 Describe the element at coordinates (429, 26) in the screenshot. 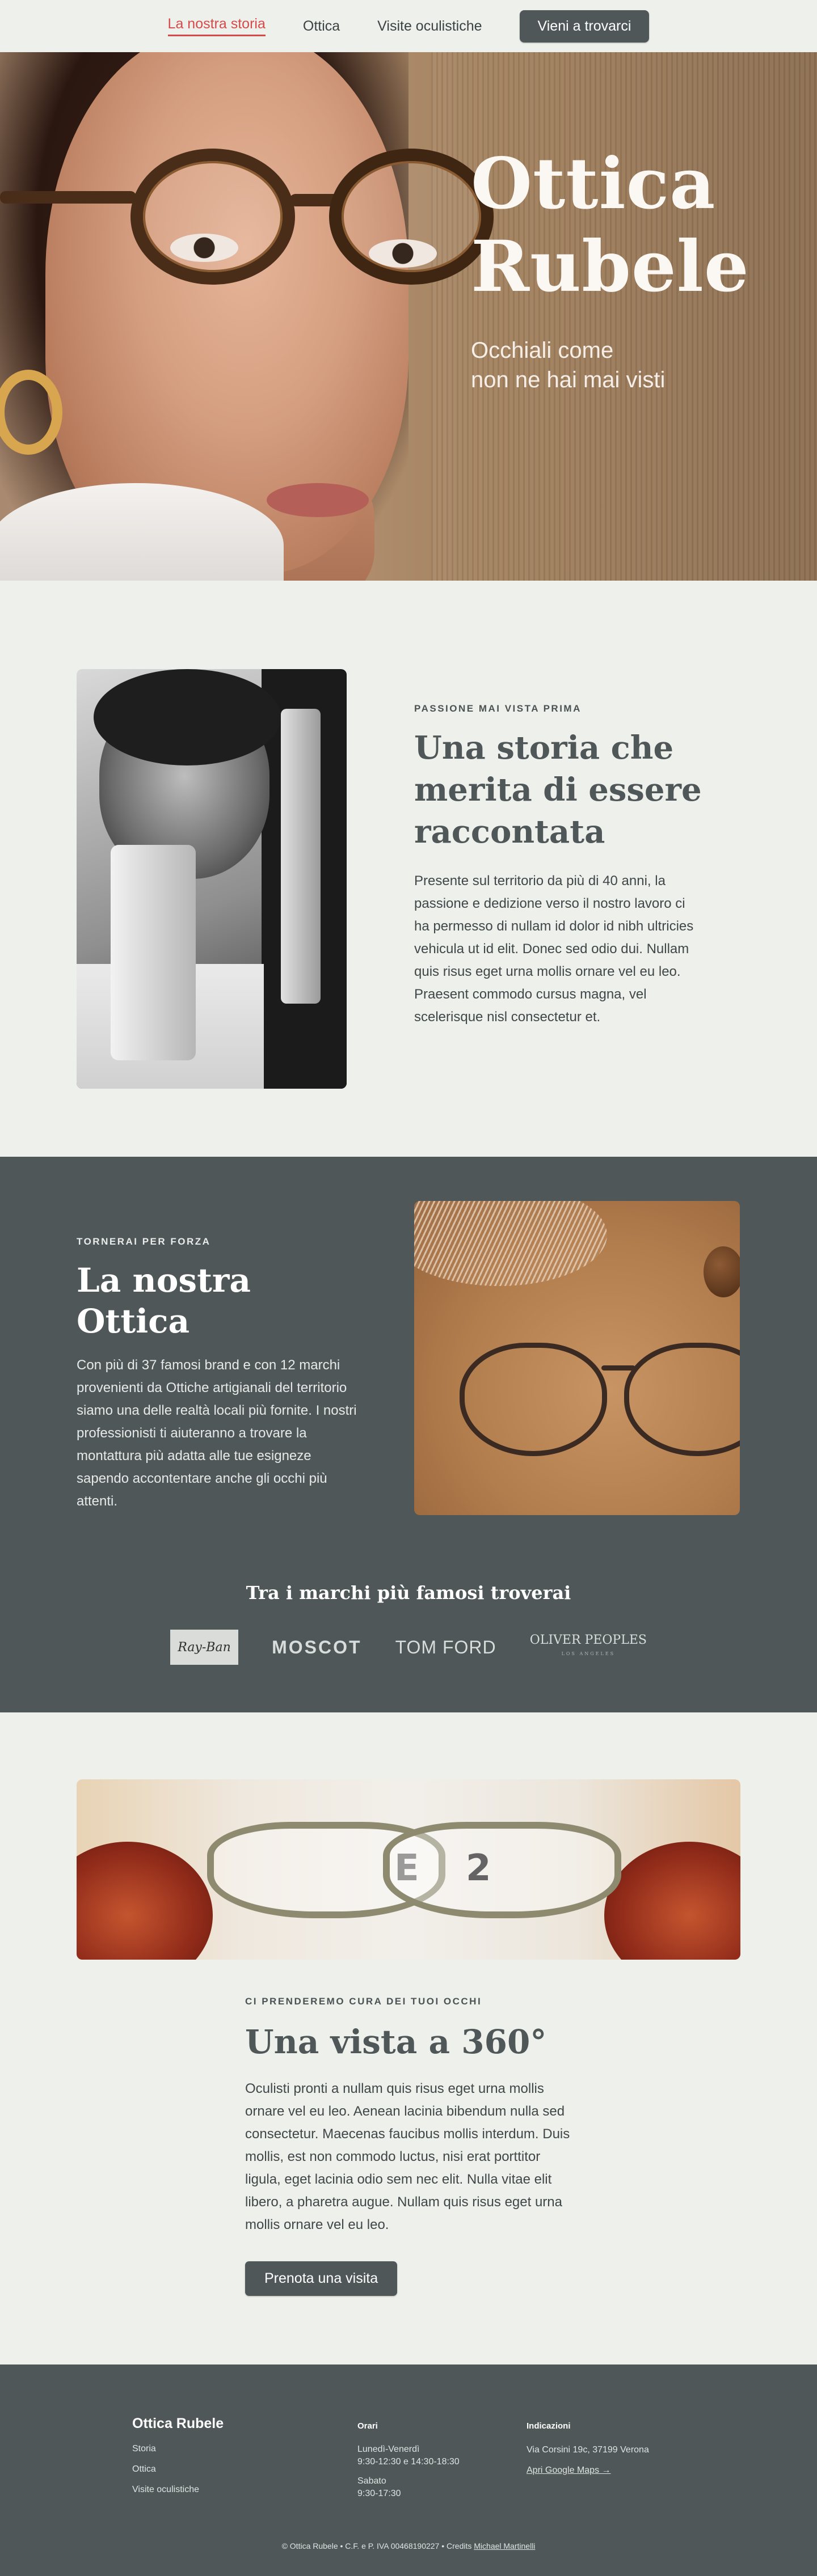

I see `nav-link-visite: Visite oculistiche` at that location.